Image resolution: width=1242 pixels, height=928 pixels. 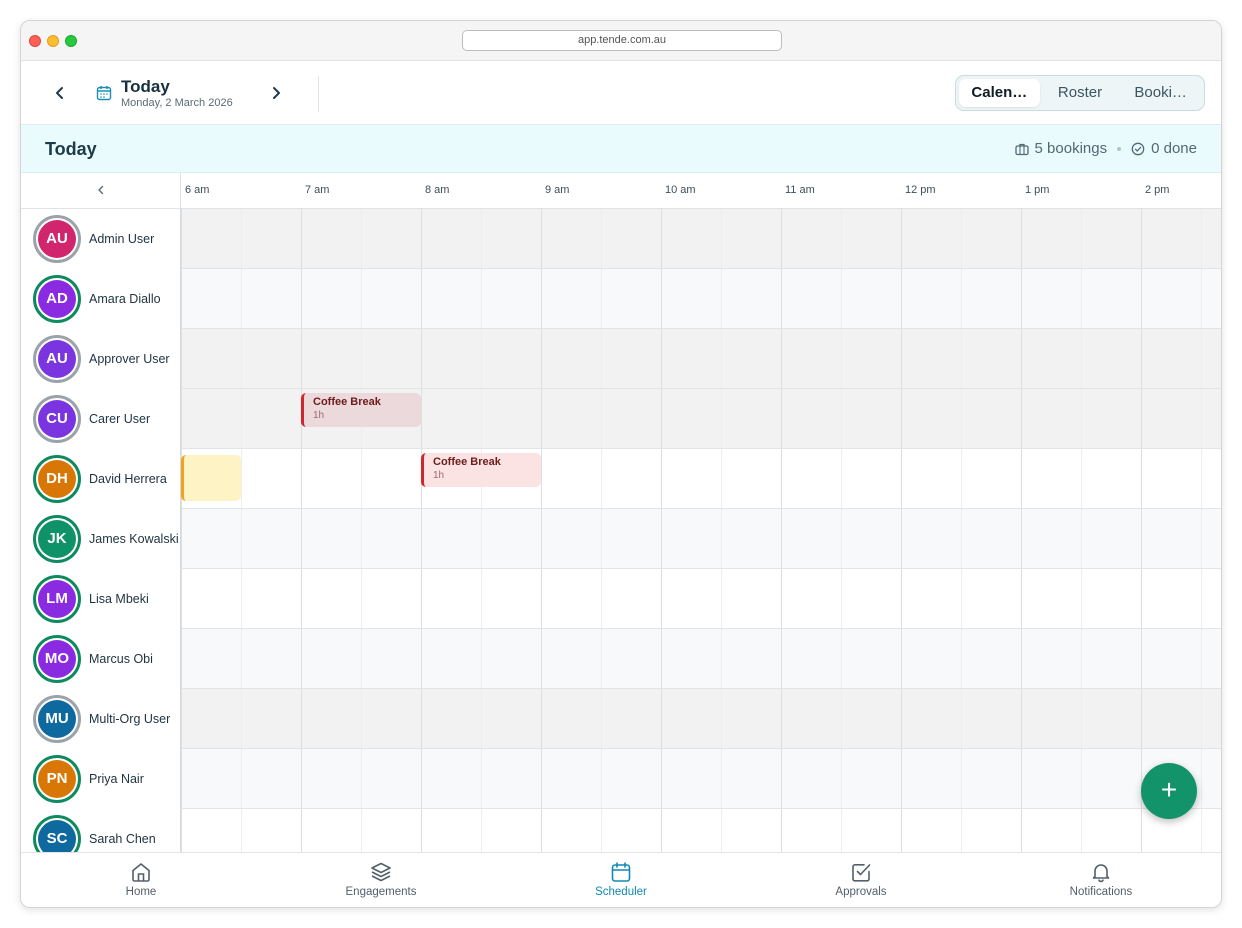 What do you see at coordinates (101, 191) in the screenshot?
I see `collapse-staff-button` at bounding box center [101, 191].